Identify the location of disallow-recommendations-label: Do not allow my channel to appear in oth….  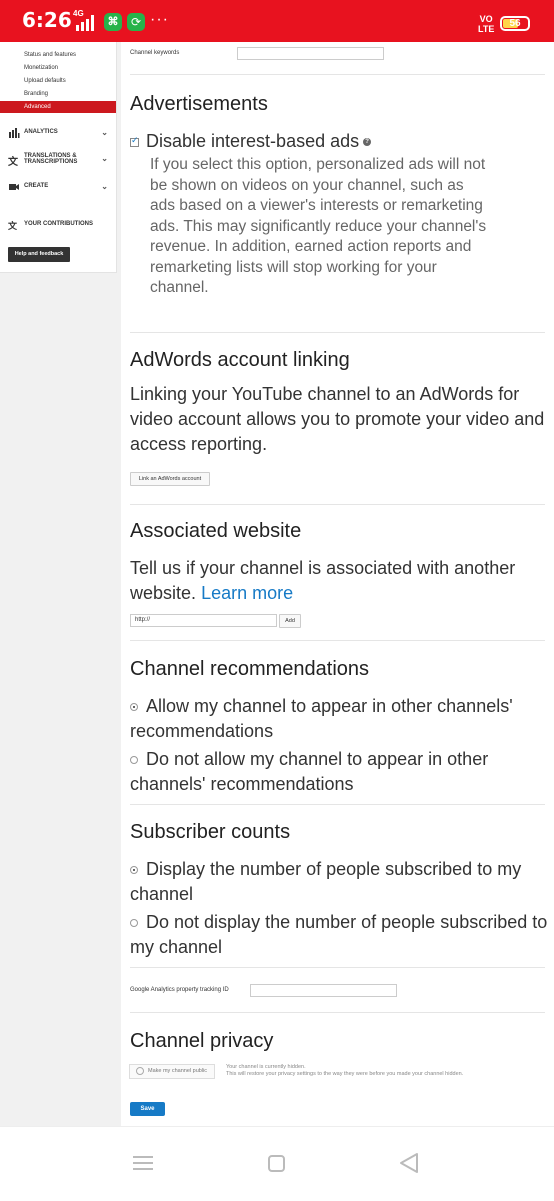
(309, 771).